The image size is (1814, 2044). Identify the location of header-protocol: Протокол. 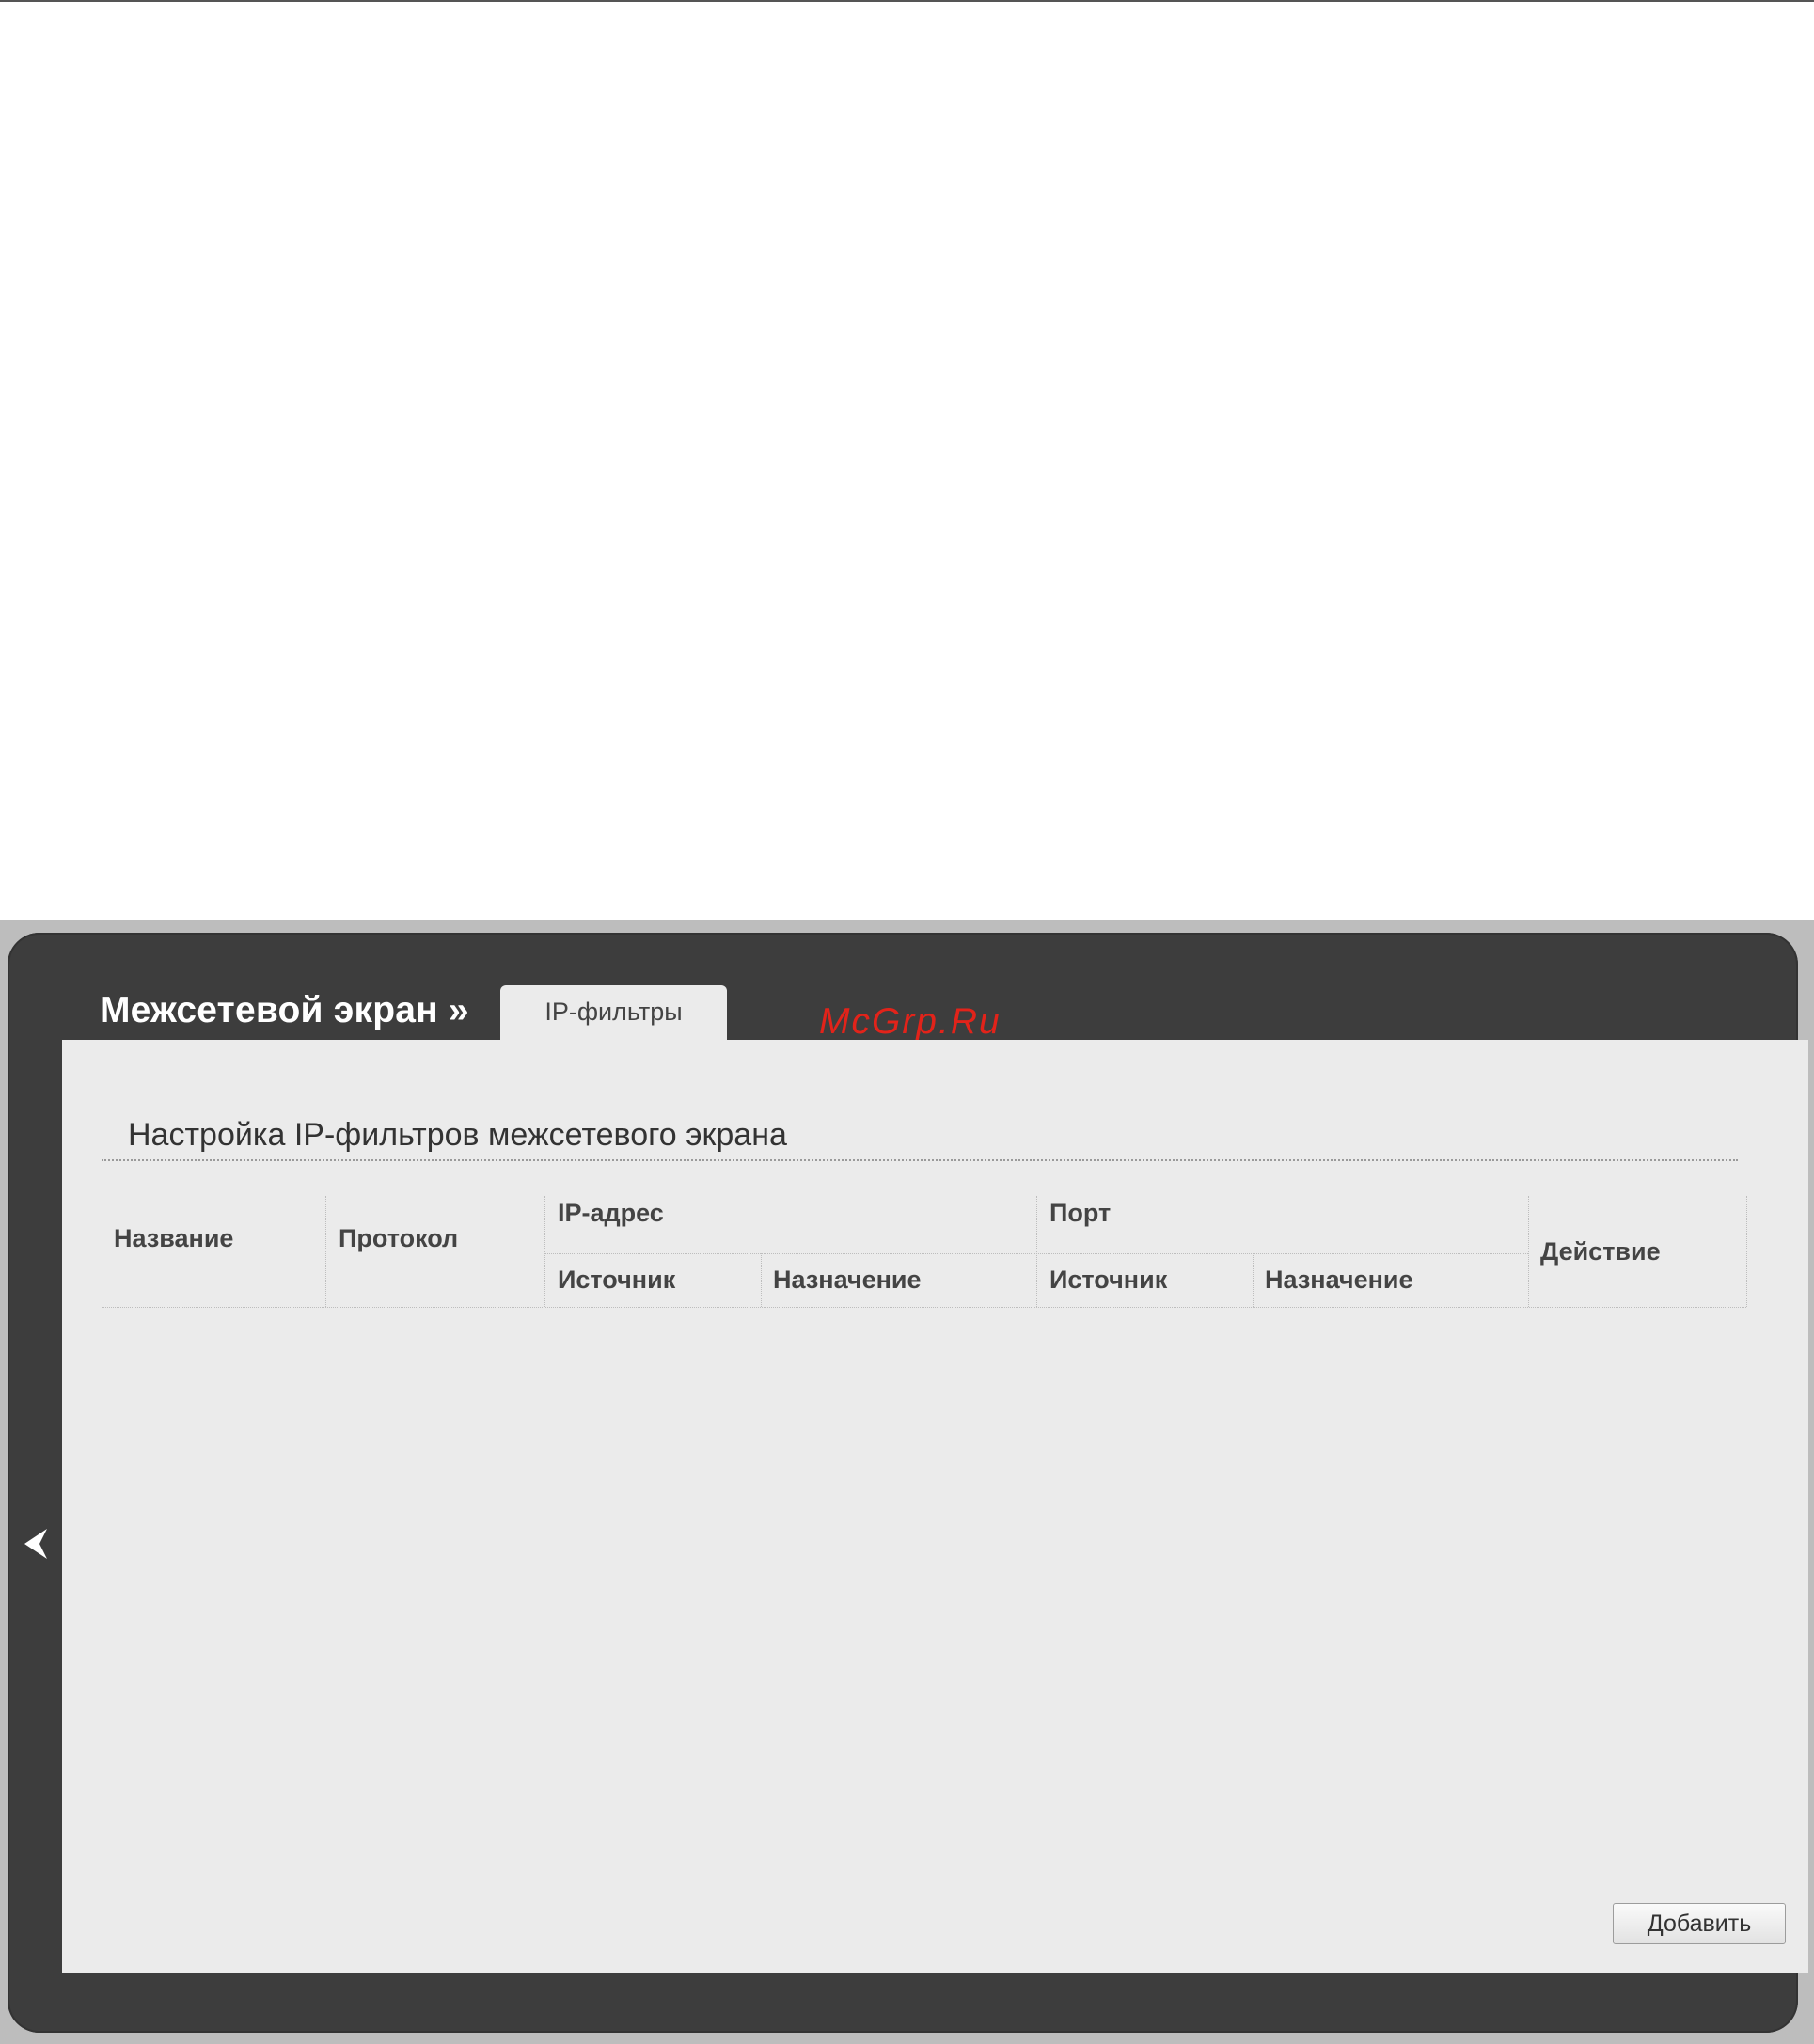
(399, 1238).